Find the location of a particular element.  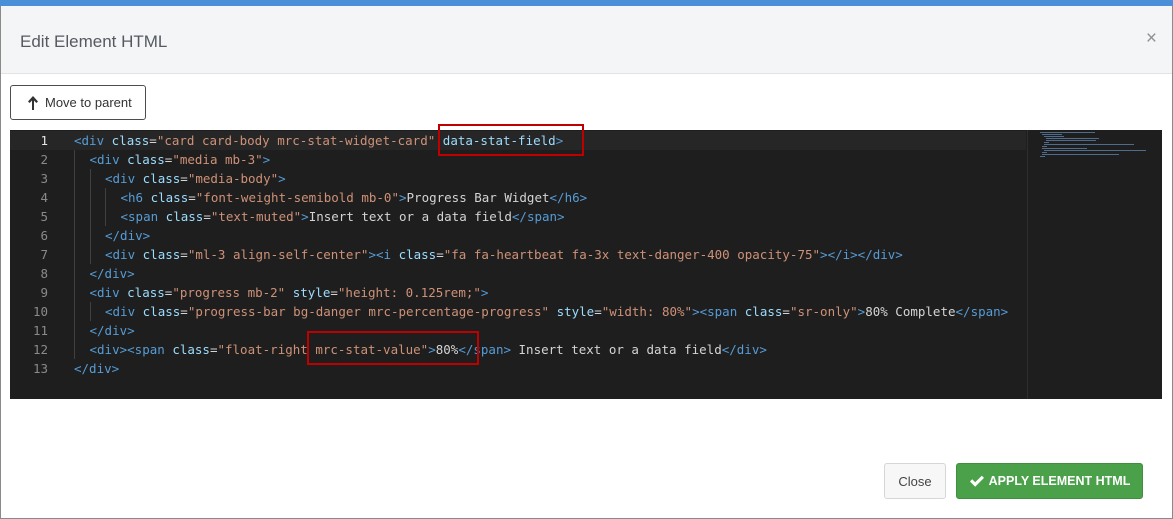

code-token: Insert text or a data field is located at coordinates (410, 216).